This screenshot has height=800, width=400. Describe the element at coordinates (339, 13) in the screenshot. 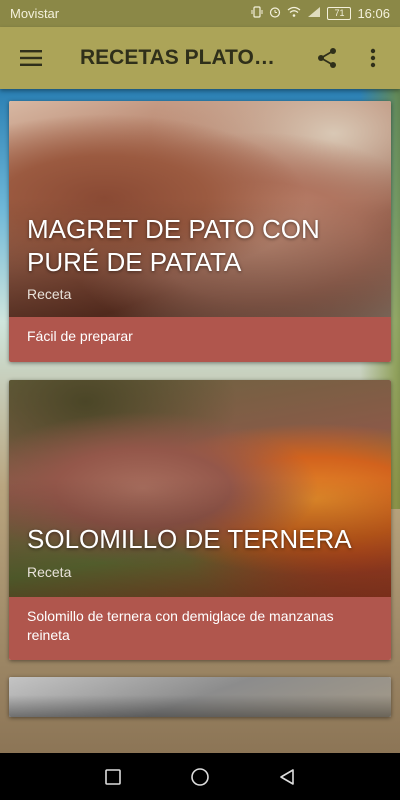

I see `battery-icon: 71` at that location.